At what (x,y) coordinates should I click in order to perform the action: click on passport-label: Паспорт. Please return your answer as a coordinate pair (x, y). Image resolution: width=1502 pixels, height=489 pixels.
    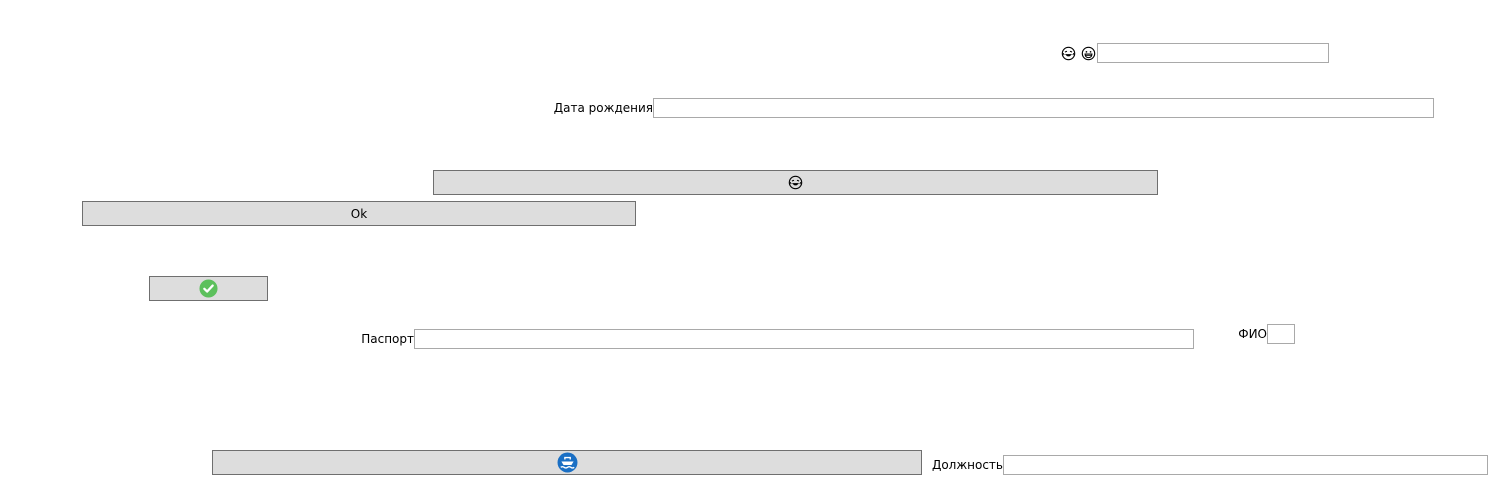
    Looking at the image, I should click on (387, 339).